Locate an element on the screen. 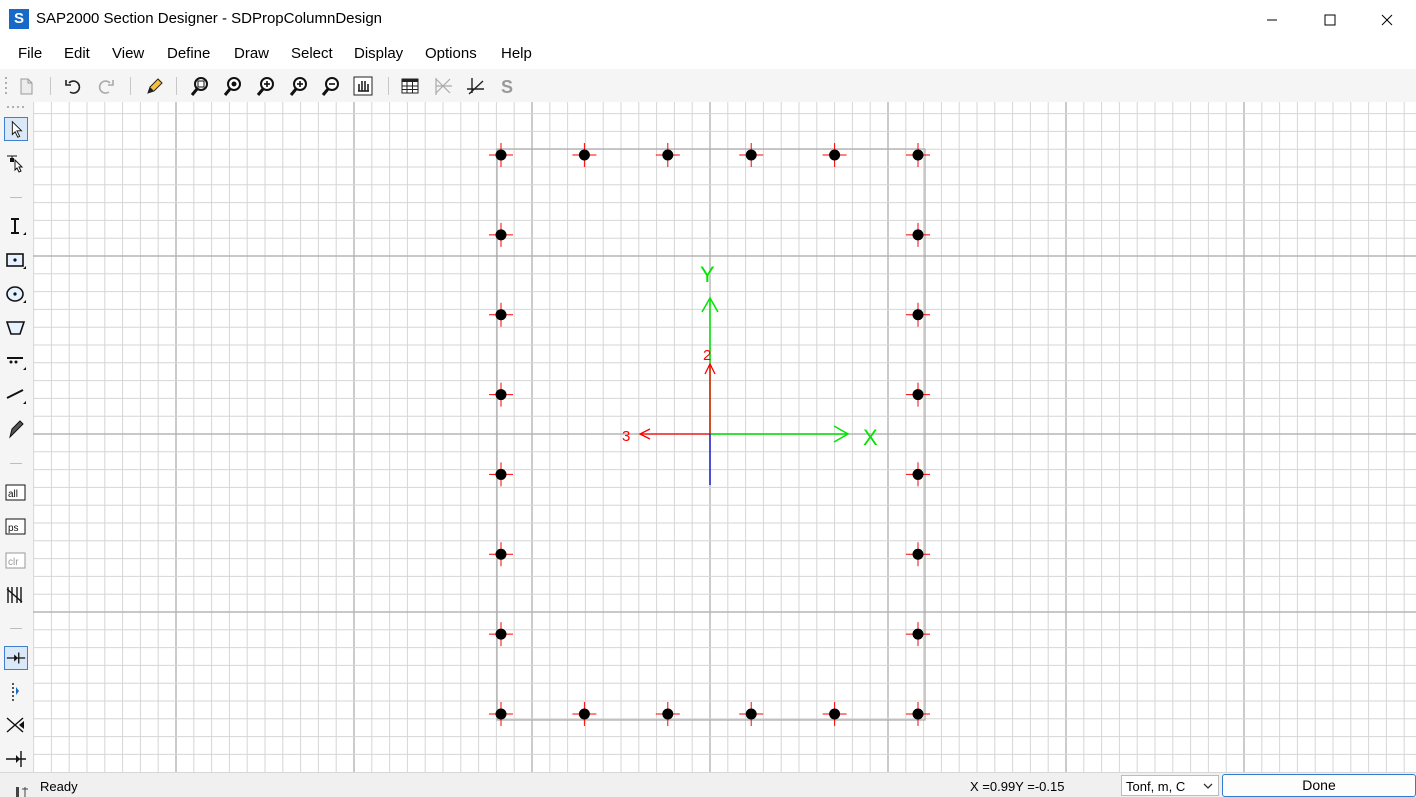 This screenshot has width=1416, height=797. redo-icon is located at coordinates (106, 86).